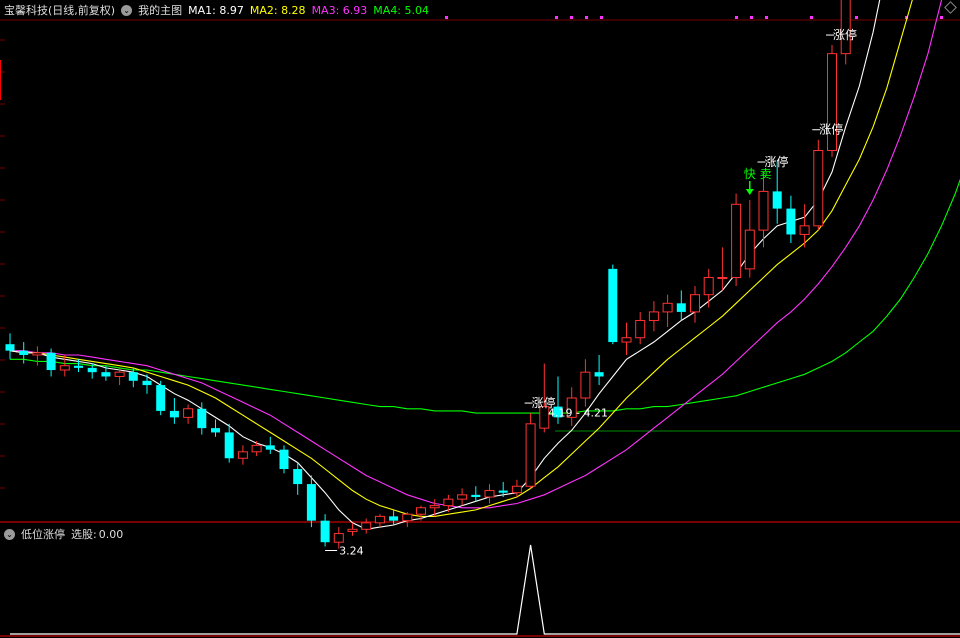  What do you see at coordinates (401, 10) in the screenshot?
I see `ma4-indicator: MA4: 5.04` at bounding box center [401, 10].